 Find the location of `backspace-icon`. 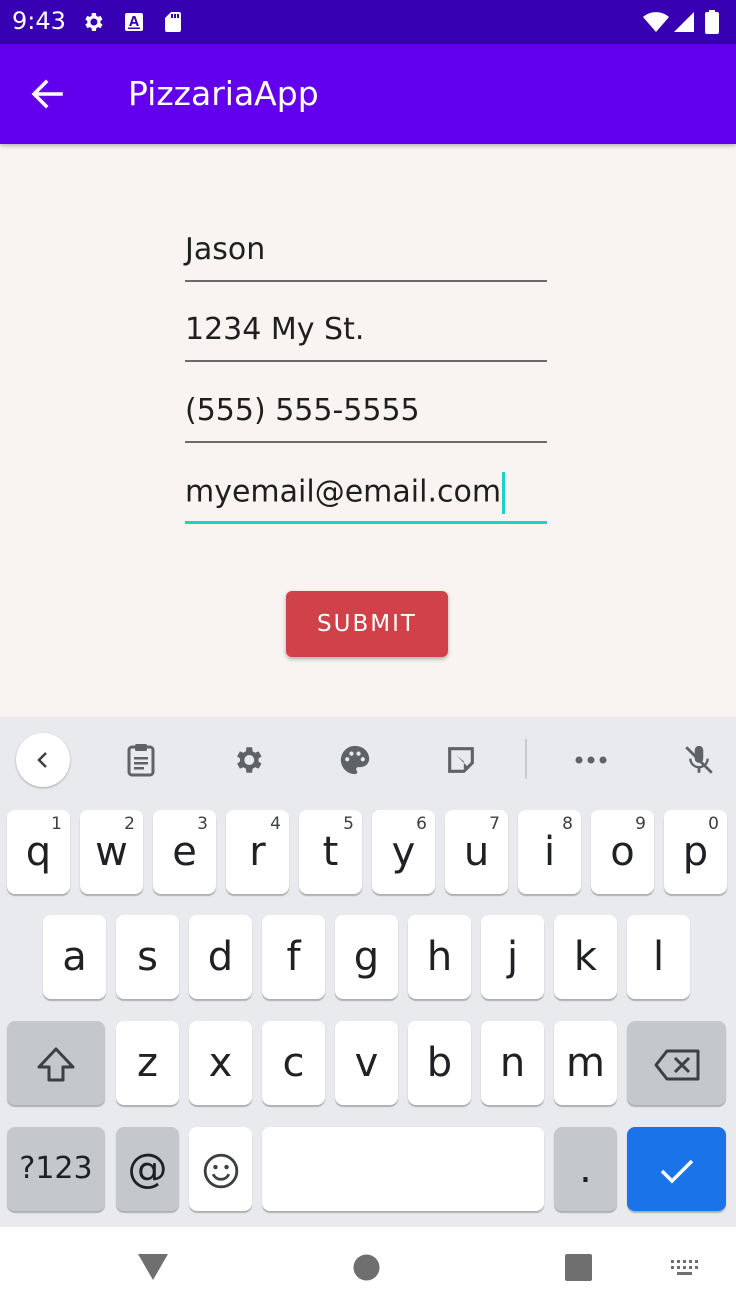

backspace-icon is located at coordinates (676, 1065).